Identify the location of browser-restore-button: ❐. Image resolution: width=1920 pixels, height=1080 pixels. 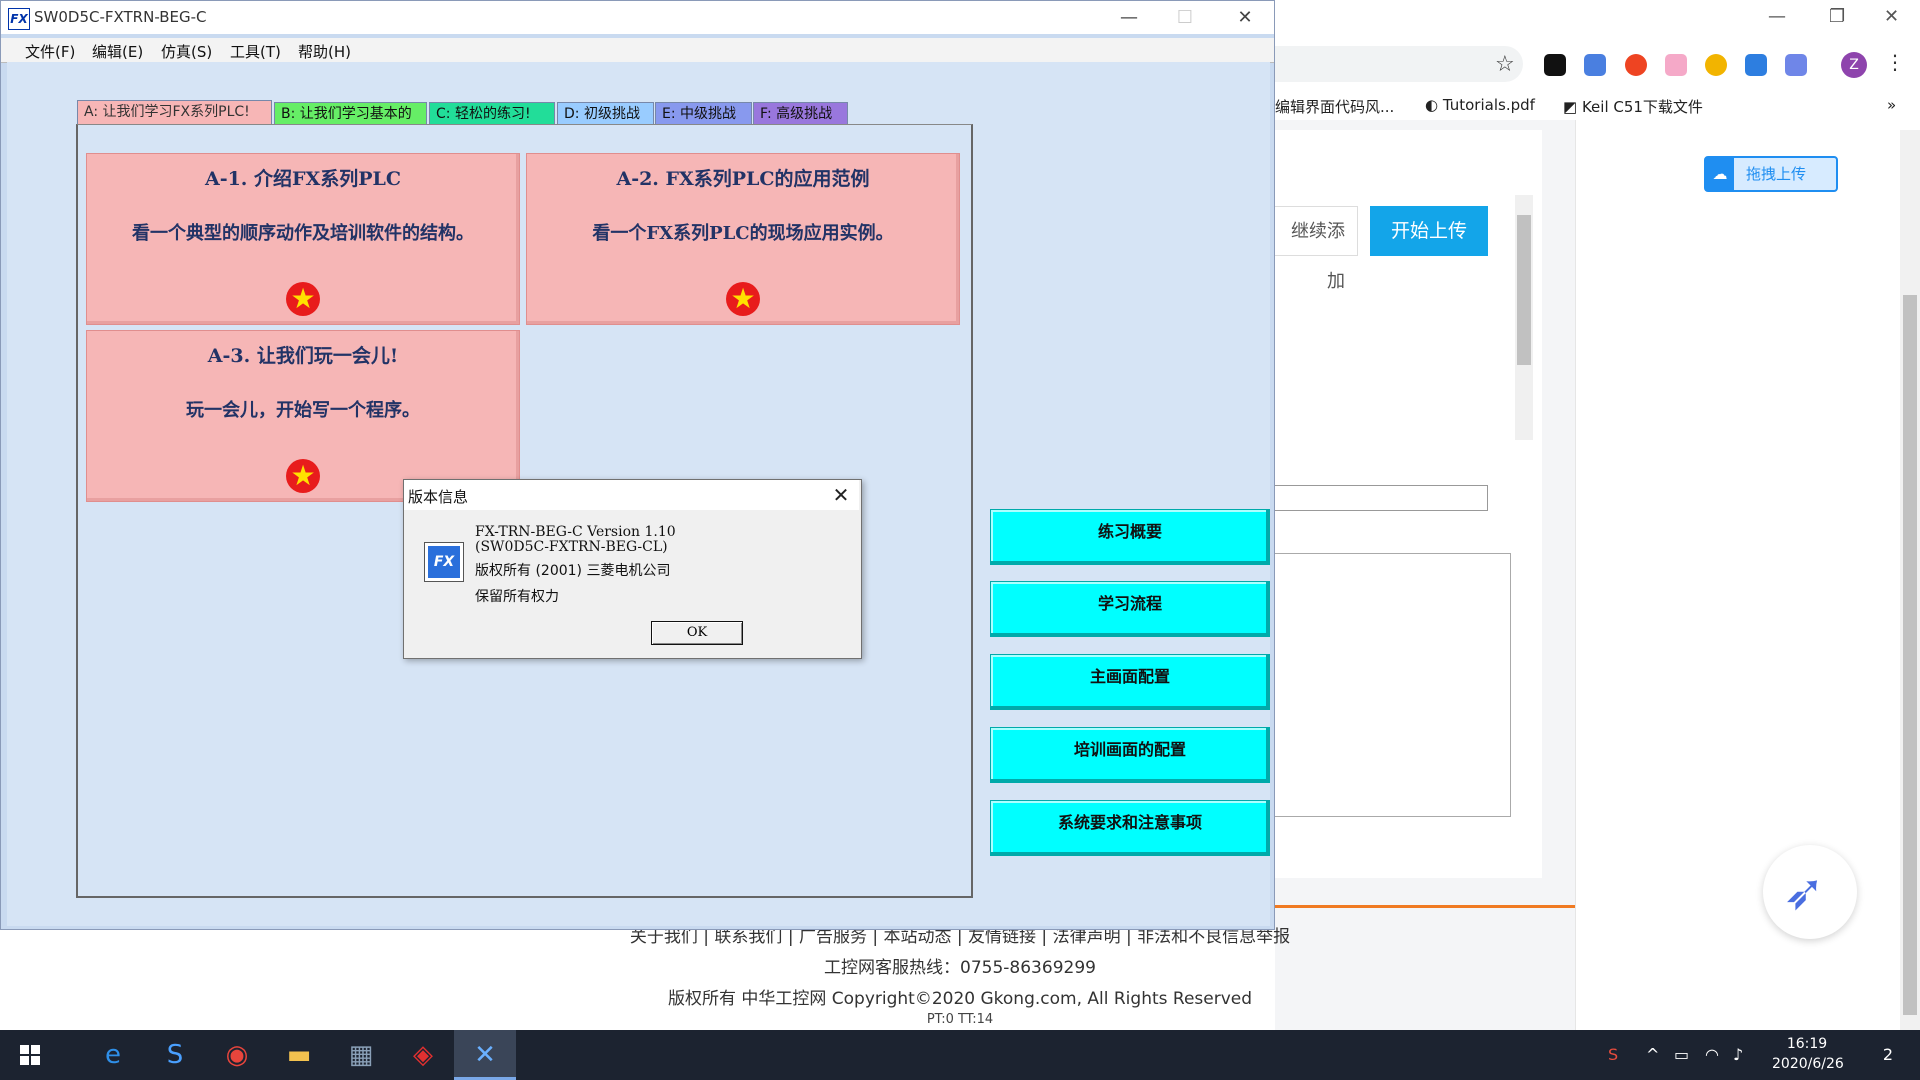
(1837, 16).